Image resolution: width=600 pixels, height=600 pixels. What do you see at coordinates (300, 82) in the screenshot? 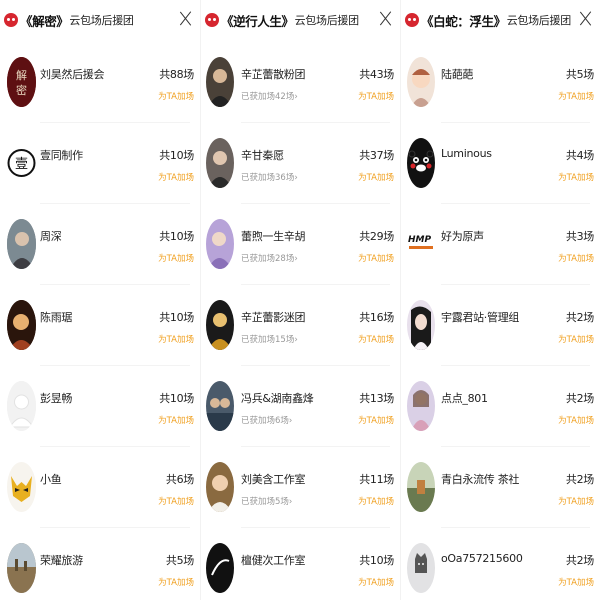
I see `list-item: 辛芷蕾散粉团 已获加场42场› 共43场 为TA加场` at bounding box center [300, 82].